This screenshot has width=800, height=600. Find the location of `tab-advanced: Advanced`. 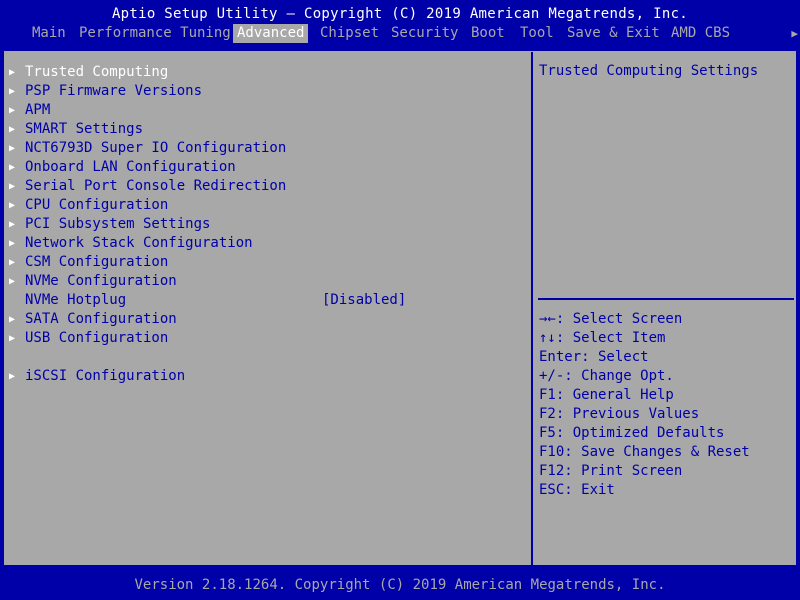

tab-advanced: Advanced is located at coordinates (271, 33).